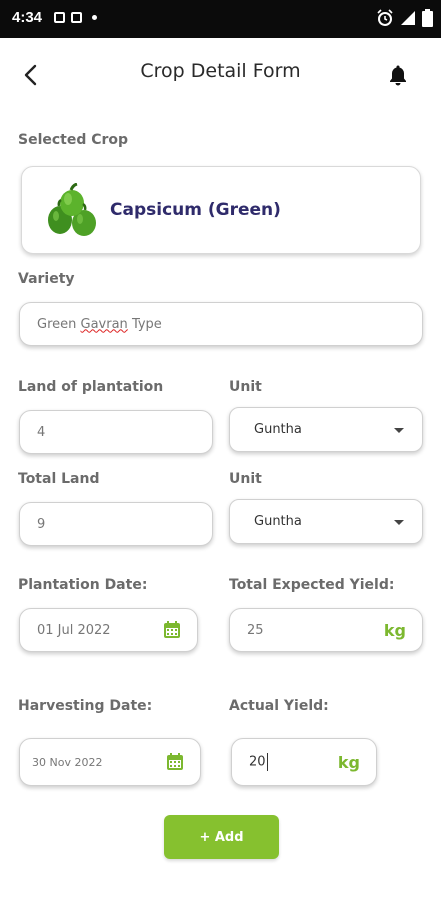  Describe the element at coordinates (278, 429) in the screenshot. I see `unit-select-1-value: Guntha` at that location.